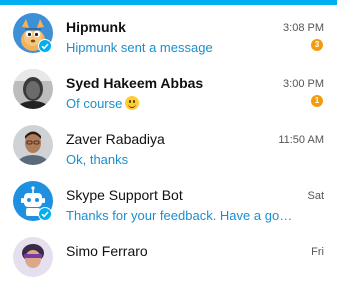  Describe the element at coordinates (115, 139) in the screenshot. I see `contact-name: Zaver Rabadiya` at that location.